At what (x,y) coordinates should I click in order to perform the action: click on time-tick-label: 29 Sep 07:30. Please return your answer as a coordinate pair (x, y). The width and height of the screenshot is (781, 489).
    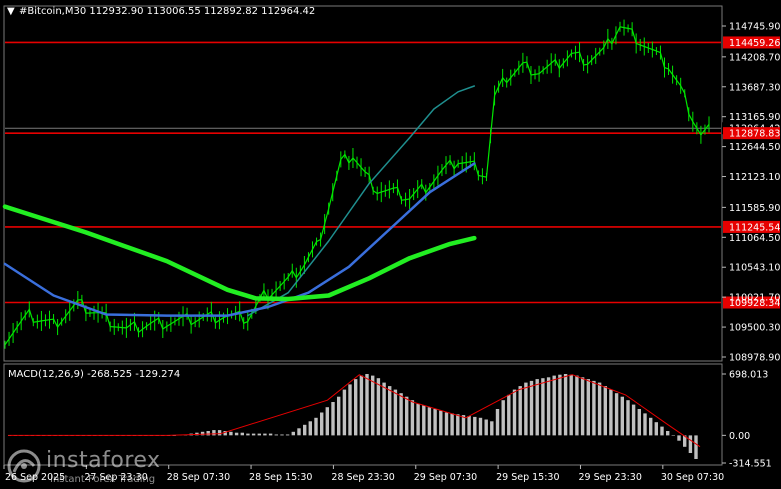
    Looking at the image, I should click on (445, 477).